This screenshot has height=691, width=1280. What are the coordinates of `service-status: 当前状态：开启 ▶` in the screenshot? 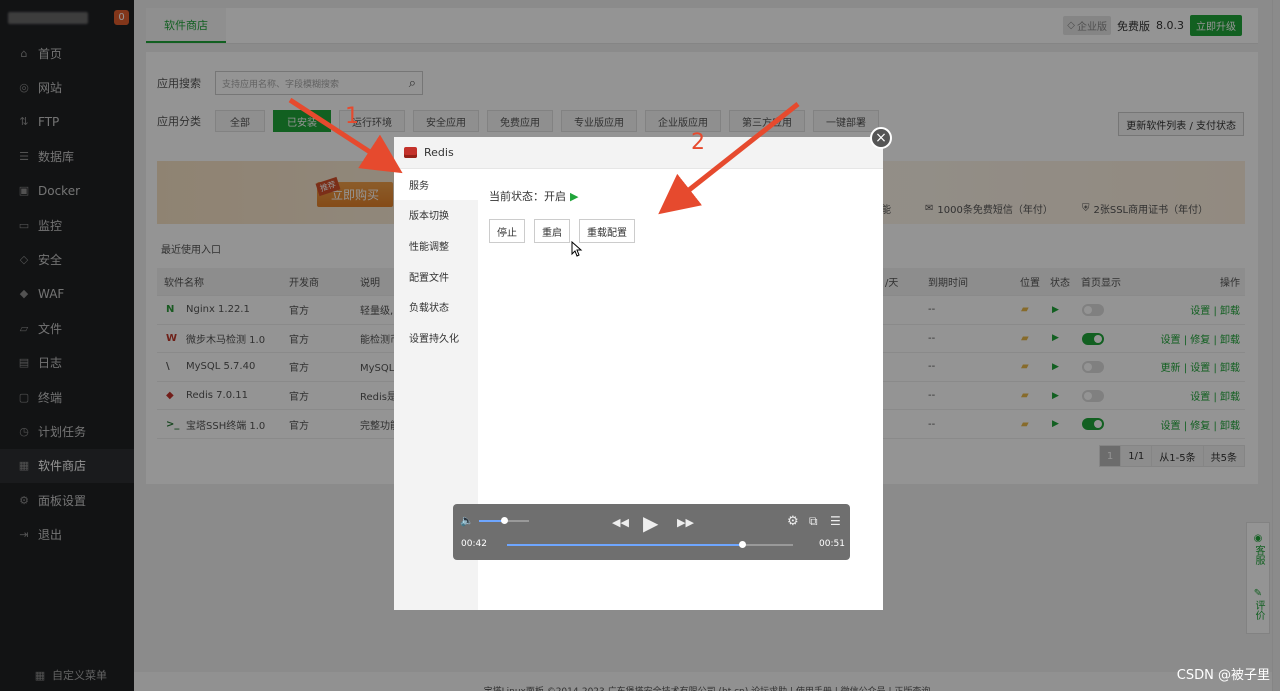 It's located at (533, 196).